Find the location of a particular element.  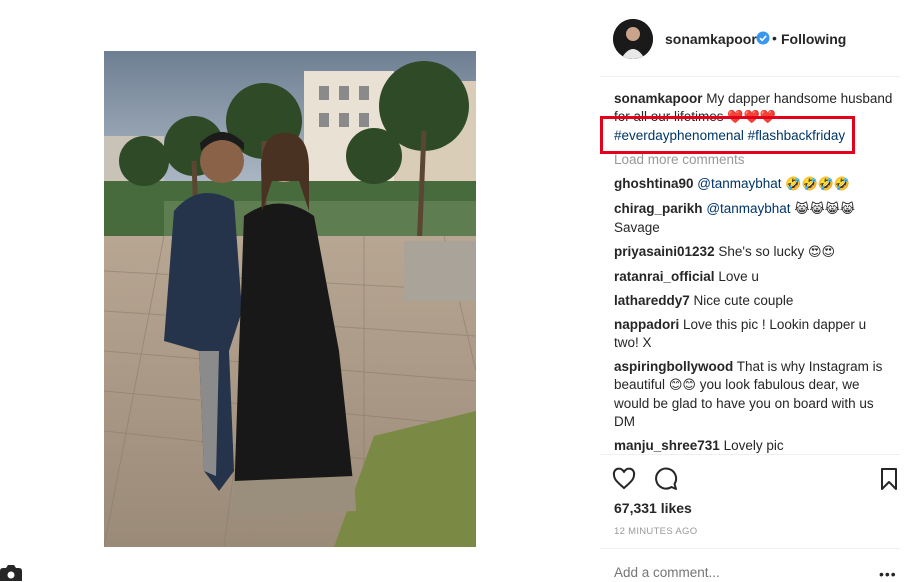

post-timestamp: 12 MINUTES AGO is located at coordinates (655, 531).